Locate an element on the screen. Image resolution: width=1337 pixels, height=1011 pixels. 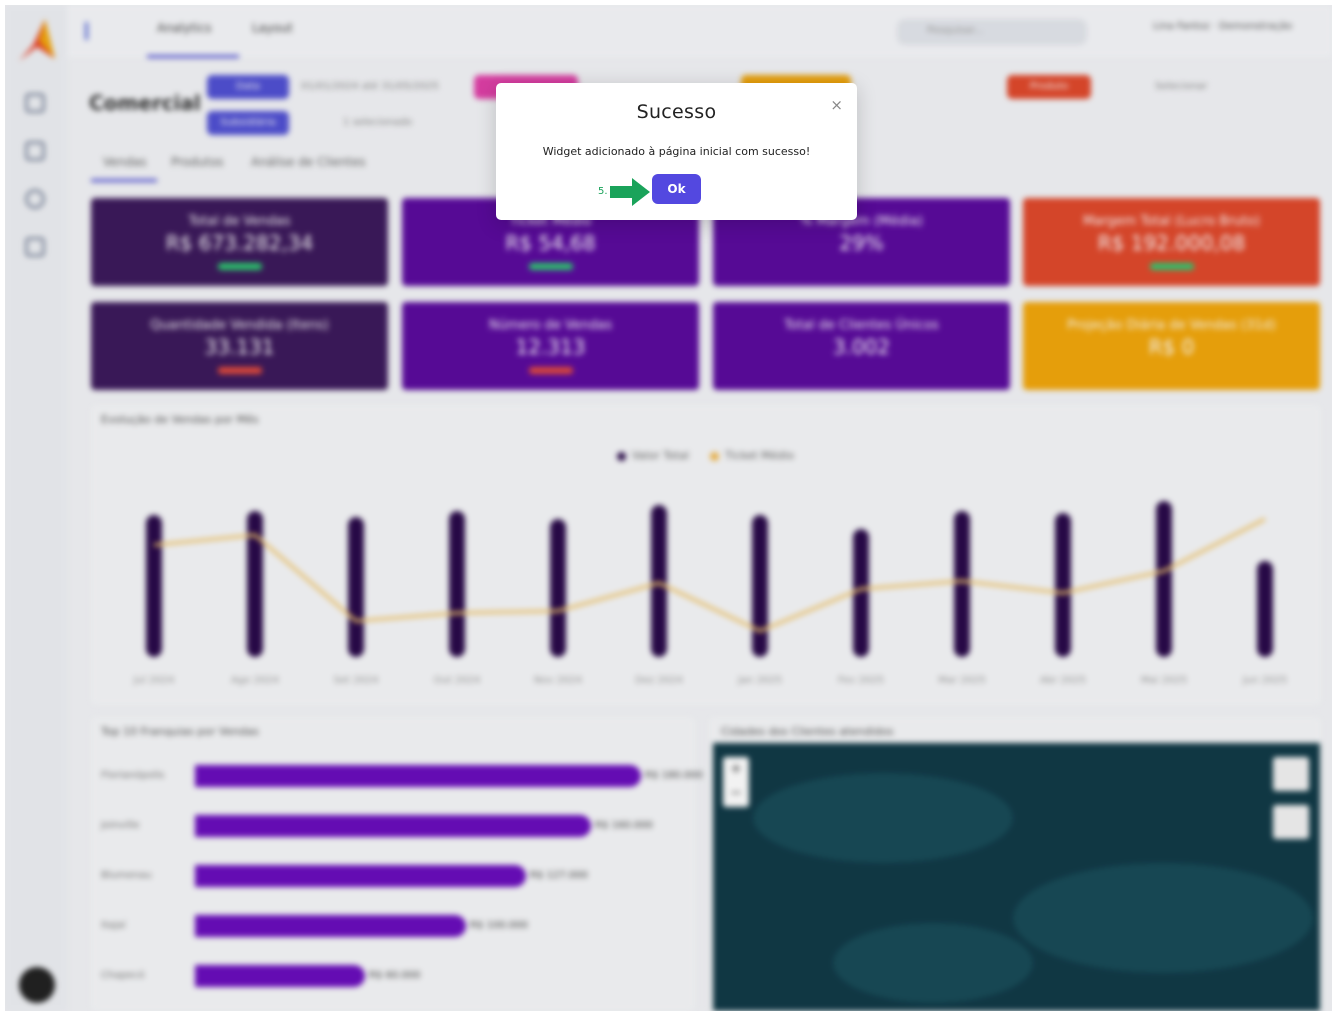
dialog-title: Sucesso is located at coordinates (676, 112).